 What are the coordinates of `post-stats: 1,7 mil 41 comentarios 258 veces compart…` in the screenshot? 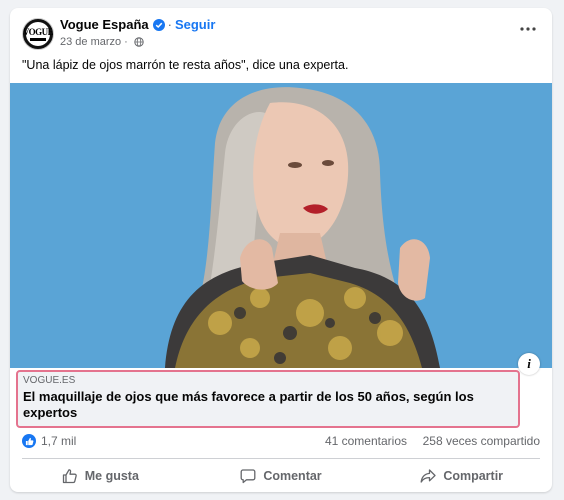 It's located at (281, 443).